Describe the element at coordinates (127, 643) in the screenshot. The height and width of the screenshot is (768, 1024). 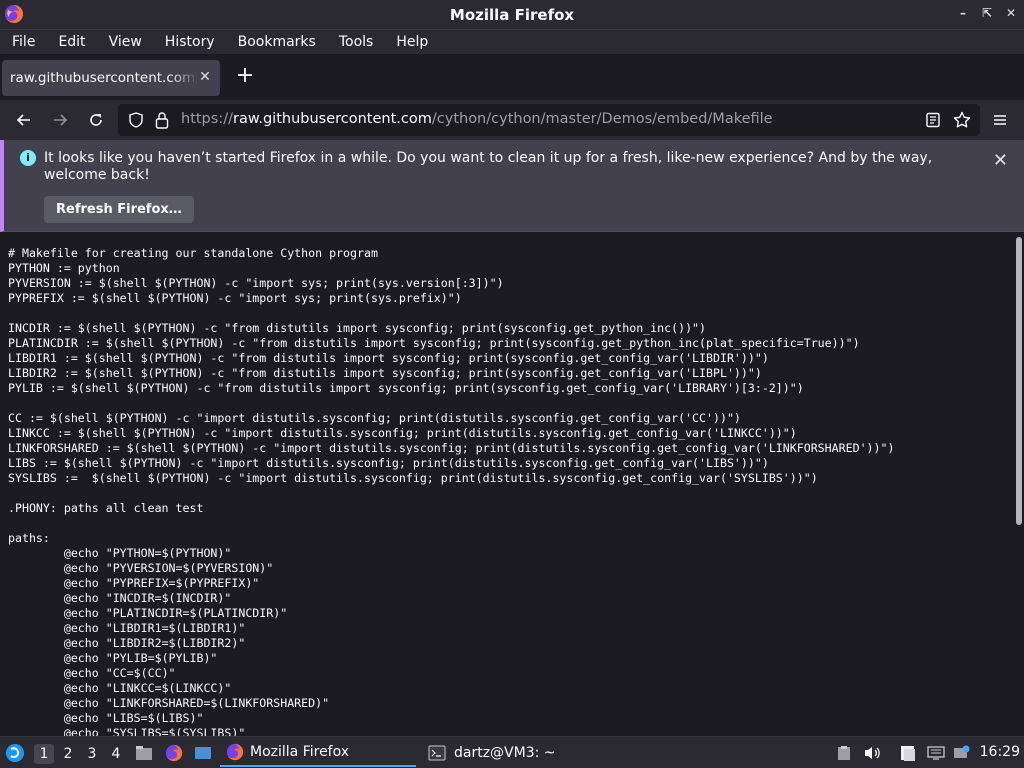
I see `source-line: @echo "LIBDIR2=$(LIBDIR2)"` at that location.